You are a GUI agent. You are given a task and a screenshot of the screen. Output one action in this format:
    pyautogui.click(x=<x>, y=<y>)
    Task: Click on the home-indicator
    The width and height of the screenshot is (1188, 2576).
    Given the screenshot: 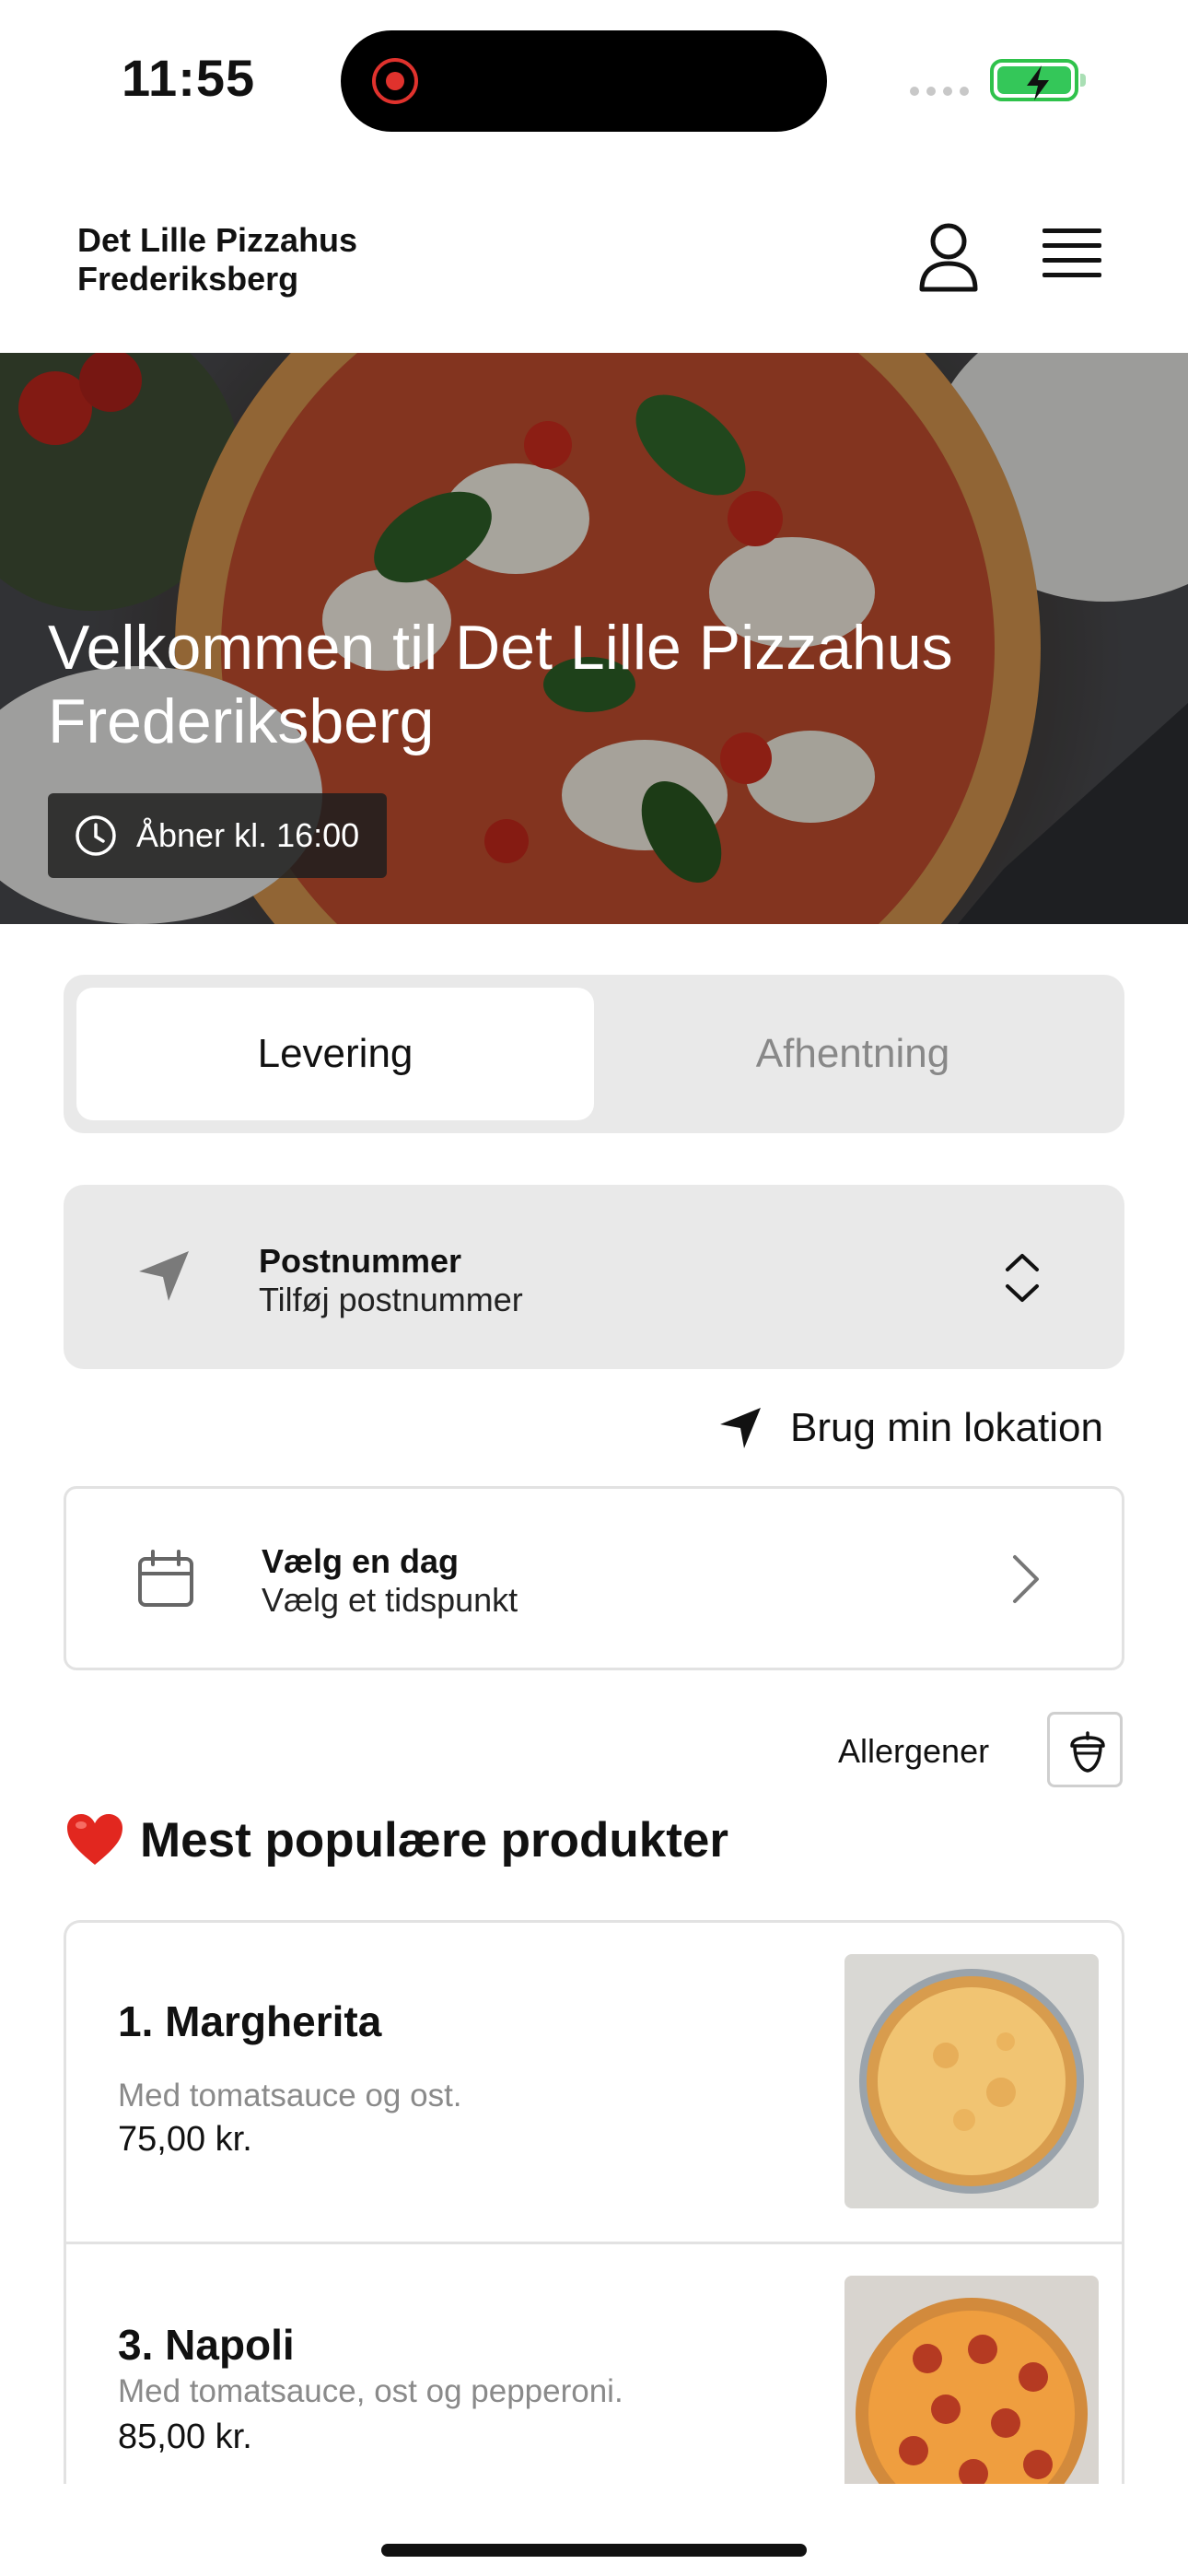 What is the action you would take?
    pyautogui.click(x=594, y=2550)
    